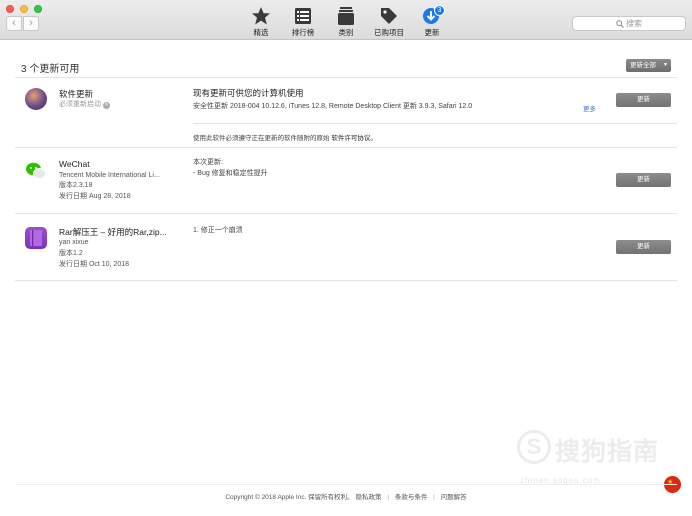 The height and width of the screenshot is (516, 692). What do you see at coordinates (50, 69) in the screenshot?
I see `updates-available-title: 3 个更新可用` at bounding box center [50, 69].